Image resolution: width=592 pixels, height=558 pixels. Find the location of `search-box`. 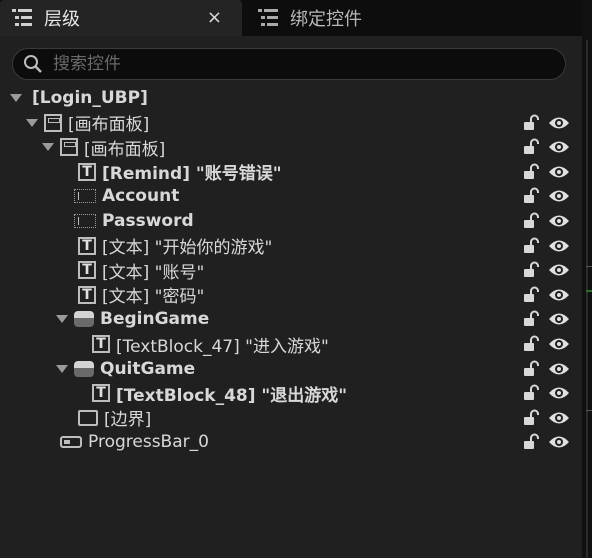

search-box is located at coordinates (289, 64).